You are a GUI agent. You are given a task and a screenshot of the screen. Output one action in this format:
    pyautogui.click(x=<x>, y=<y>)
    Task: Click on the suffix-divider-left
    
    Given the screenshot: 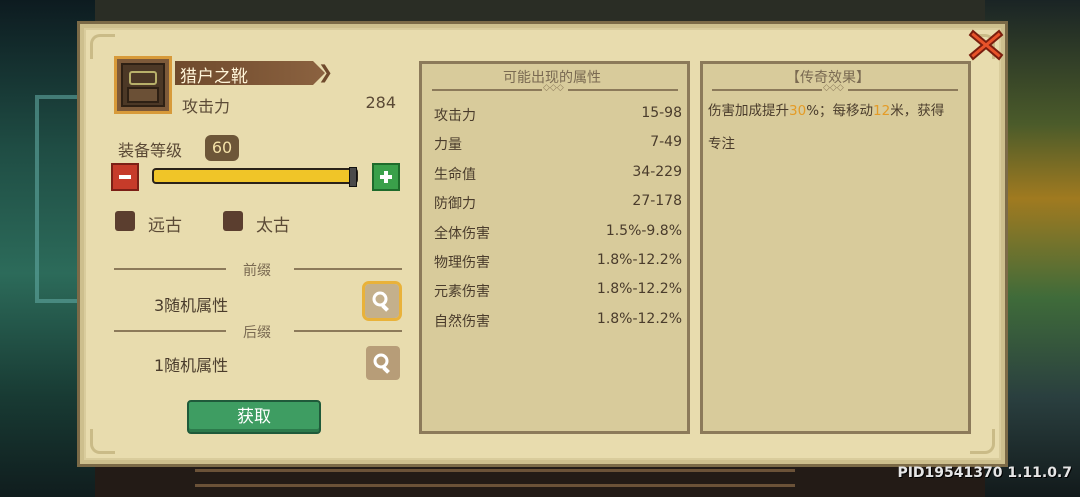 What is the action you would take?
    pyautogui.click(x=170, y=331)
    